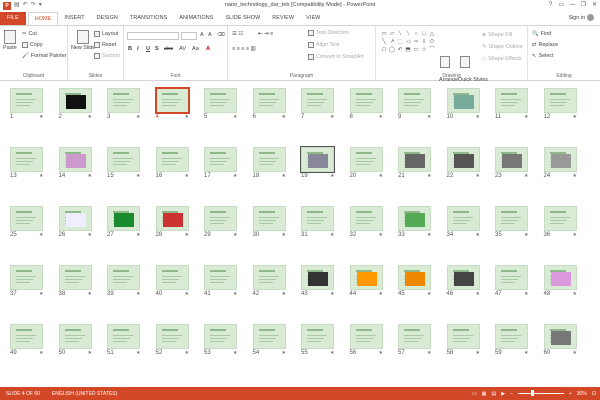 The width and height of the screenshot is (600, 400). I want to click on slide-thumbnail: 14 ★, so click(75, 163).